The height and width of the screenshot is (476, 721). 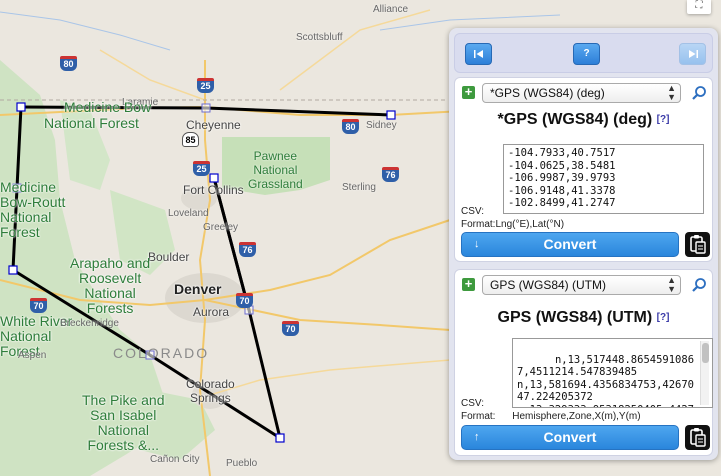 I want to click on last-page-button, so click(x=692, y=54).